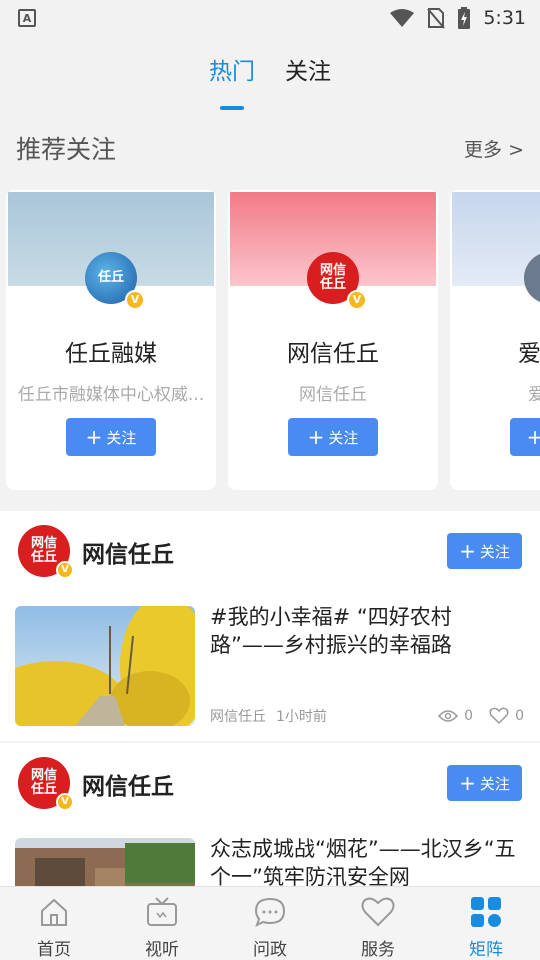 The width and height of the screenshot is (540, 960). What do you see at coordinates (367, 631) in the screenshot?
I see `article-title: #我的小幸福# “四好农村路”——乡村振兴的幸福路` at bounding box center [367, 631].